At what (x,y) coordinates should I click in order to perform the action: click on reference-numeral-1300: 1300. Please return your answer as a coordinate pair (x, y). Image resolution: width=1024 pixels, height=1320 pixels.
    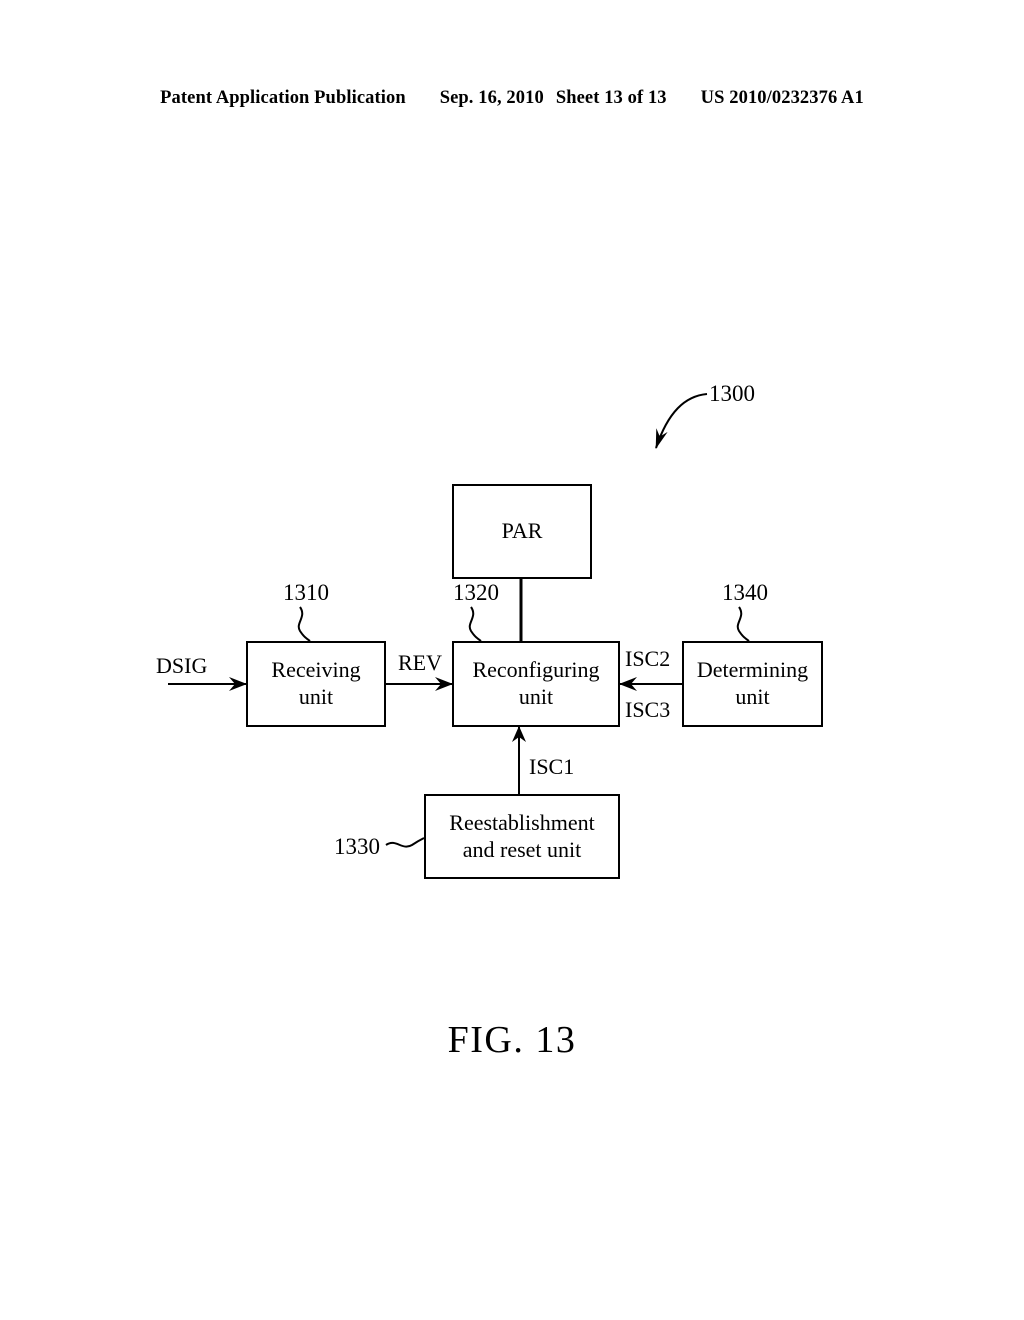
    Looking at the image, I should click on (732, 393).